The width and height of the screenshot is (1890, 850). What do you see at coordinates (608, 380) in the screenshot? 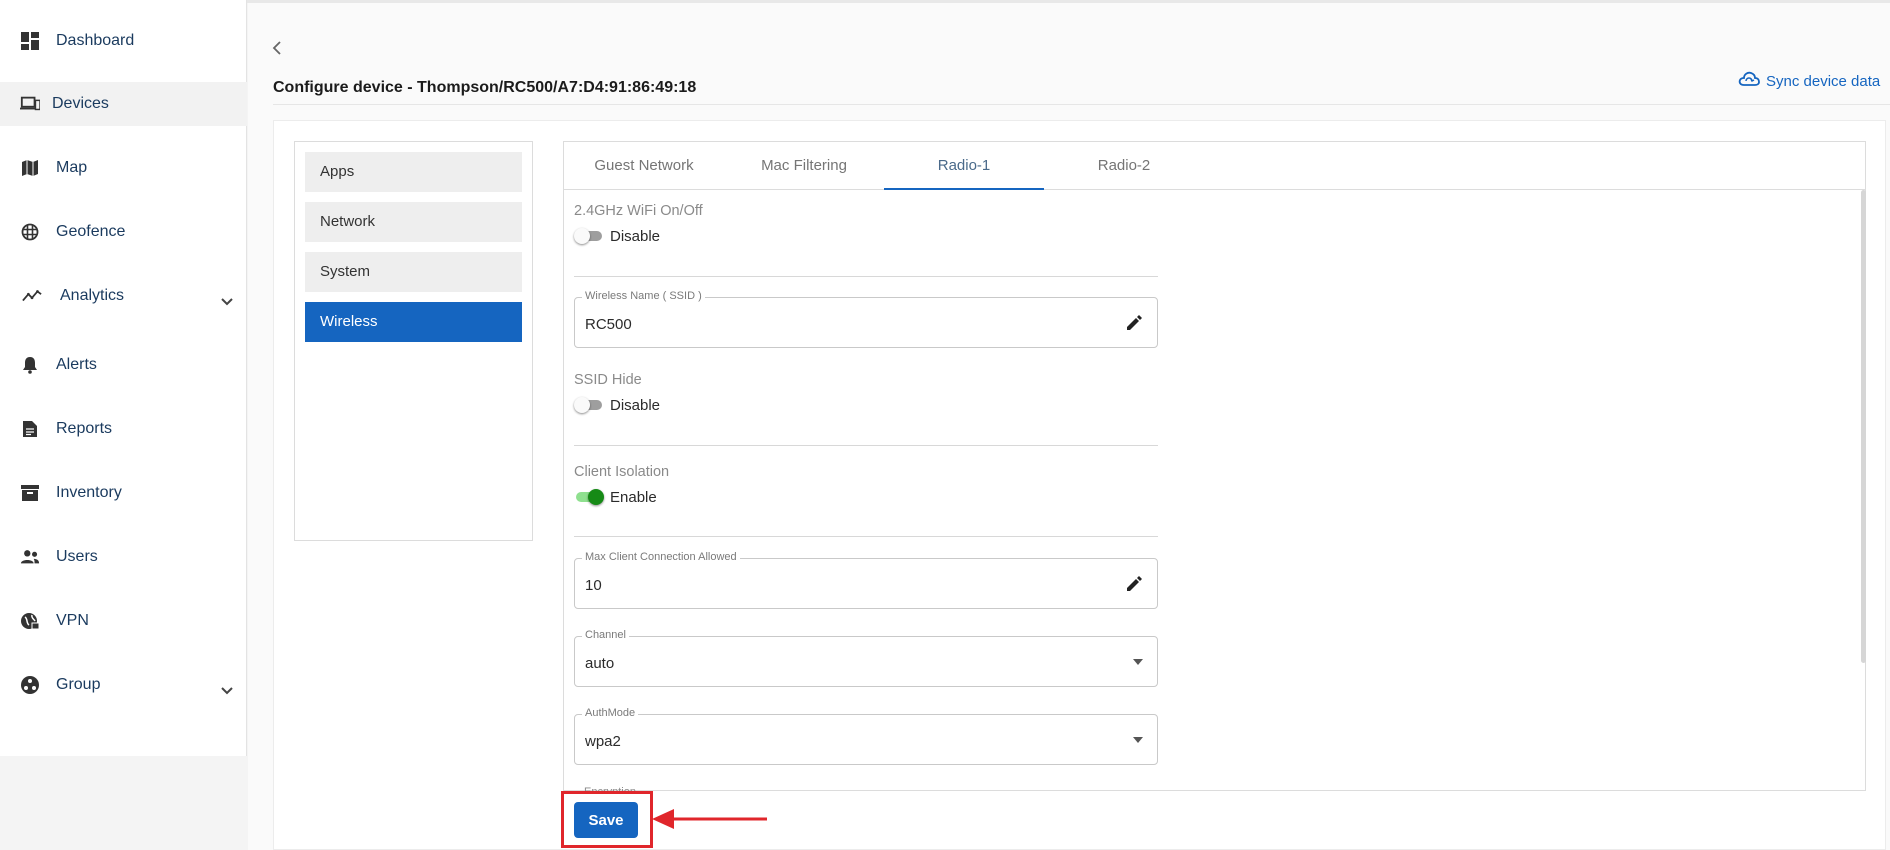
I see `ssid-hide-label: SSID Hide` at bounding box center [608, 380].